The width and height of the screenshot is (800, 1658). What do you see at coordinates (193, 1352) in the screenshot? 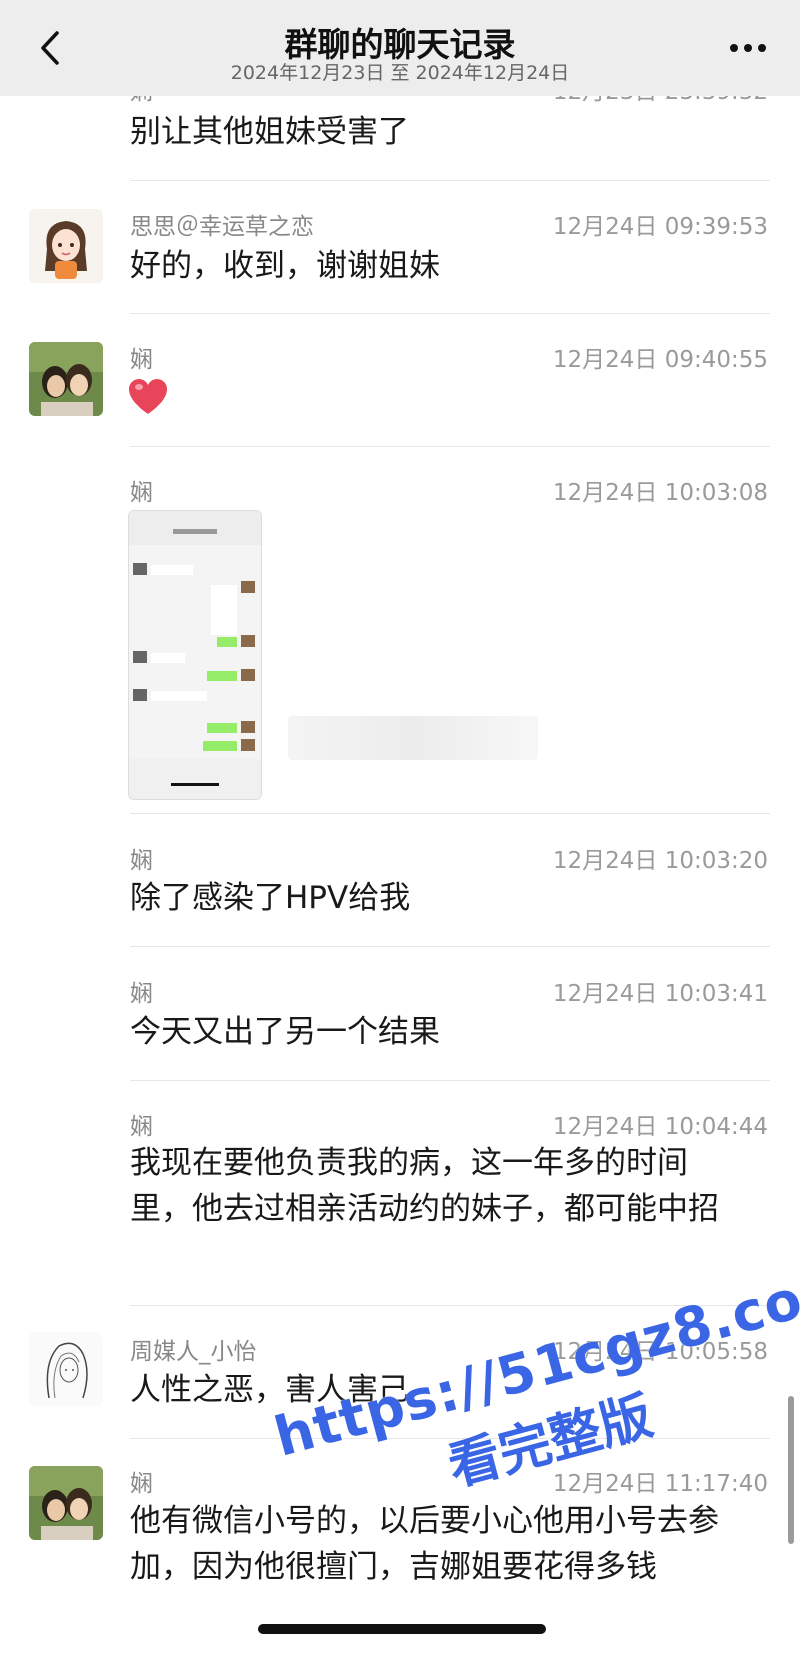
I see `sender-name: 周媒人_小怡` at bounding box center [193, 1352].